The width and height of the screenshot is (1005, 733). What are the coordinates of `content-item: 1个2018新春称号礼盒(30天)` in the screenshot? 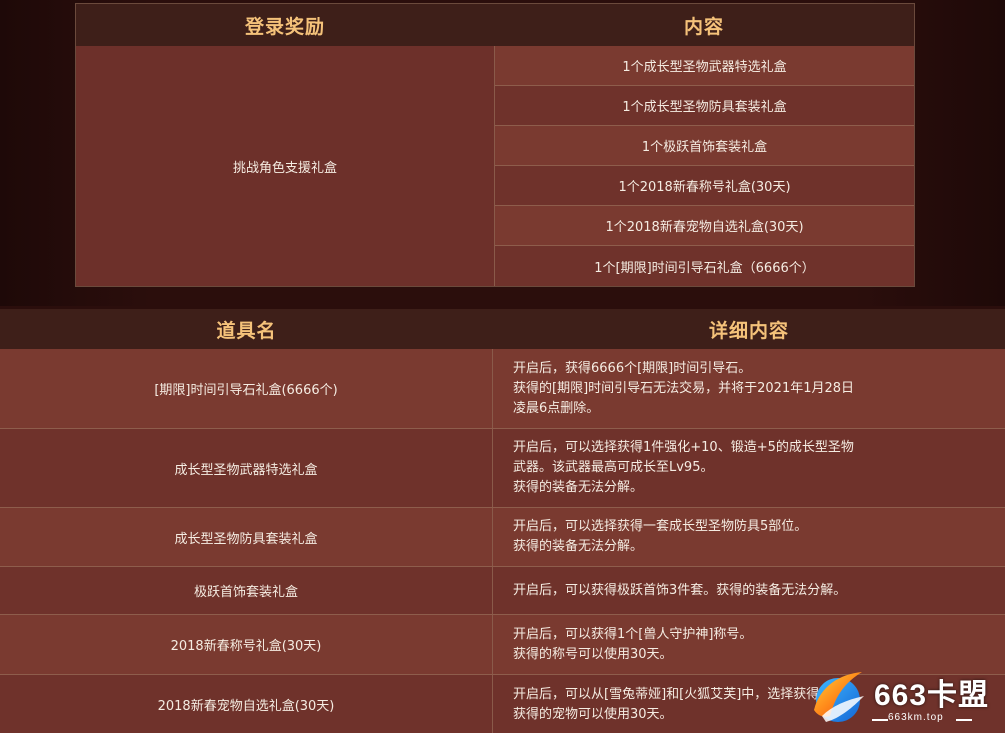 It's located at (704, 186).